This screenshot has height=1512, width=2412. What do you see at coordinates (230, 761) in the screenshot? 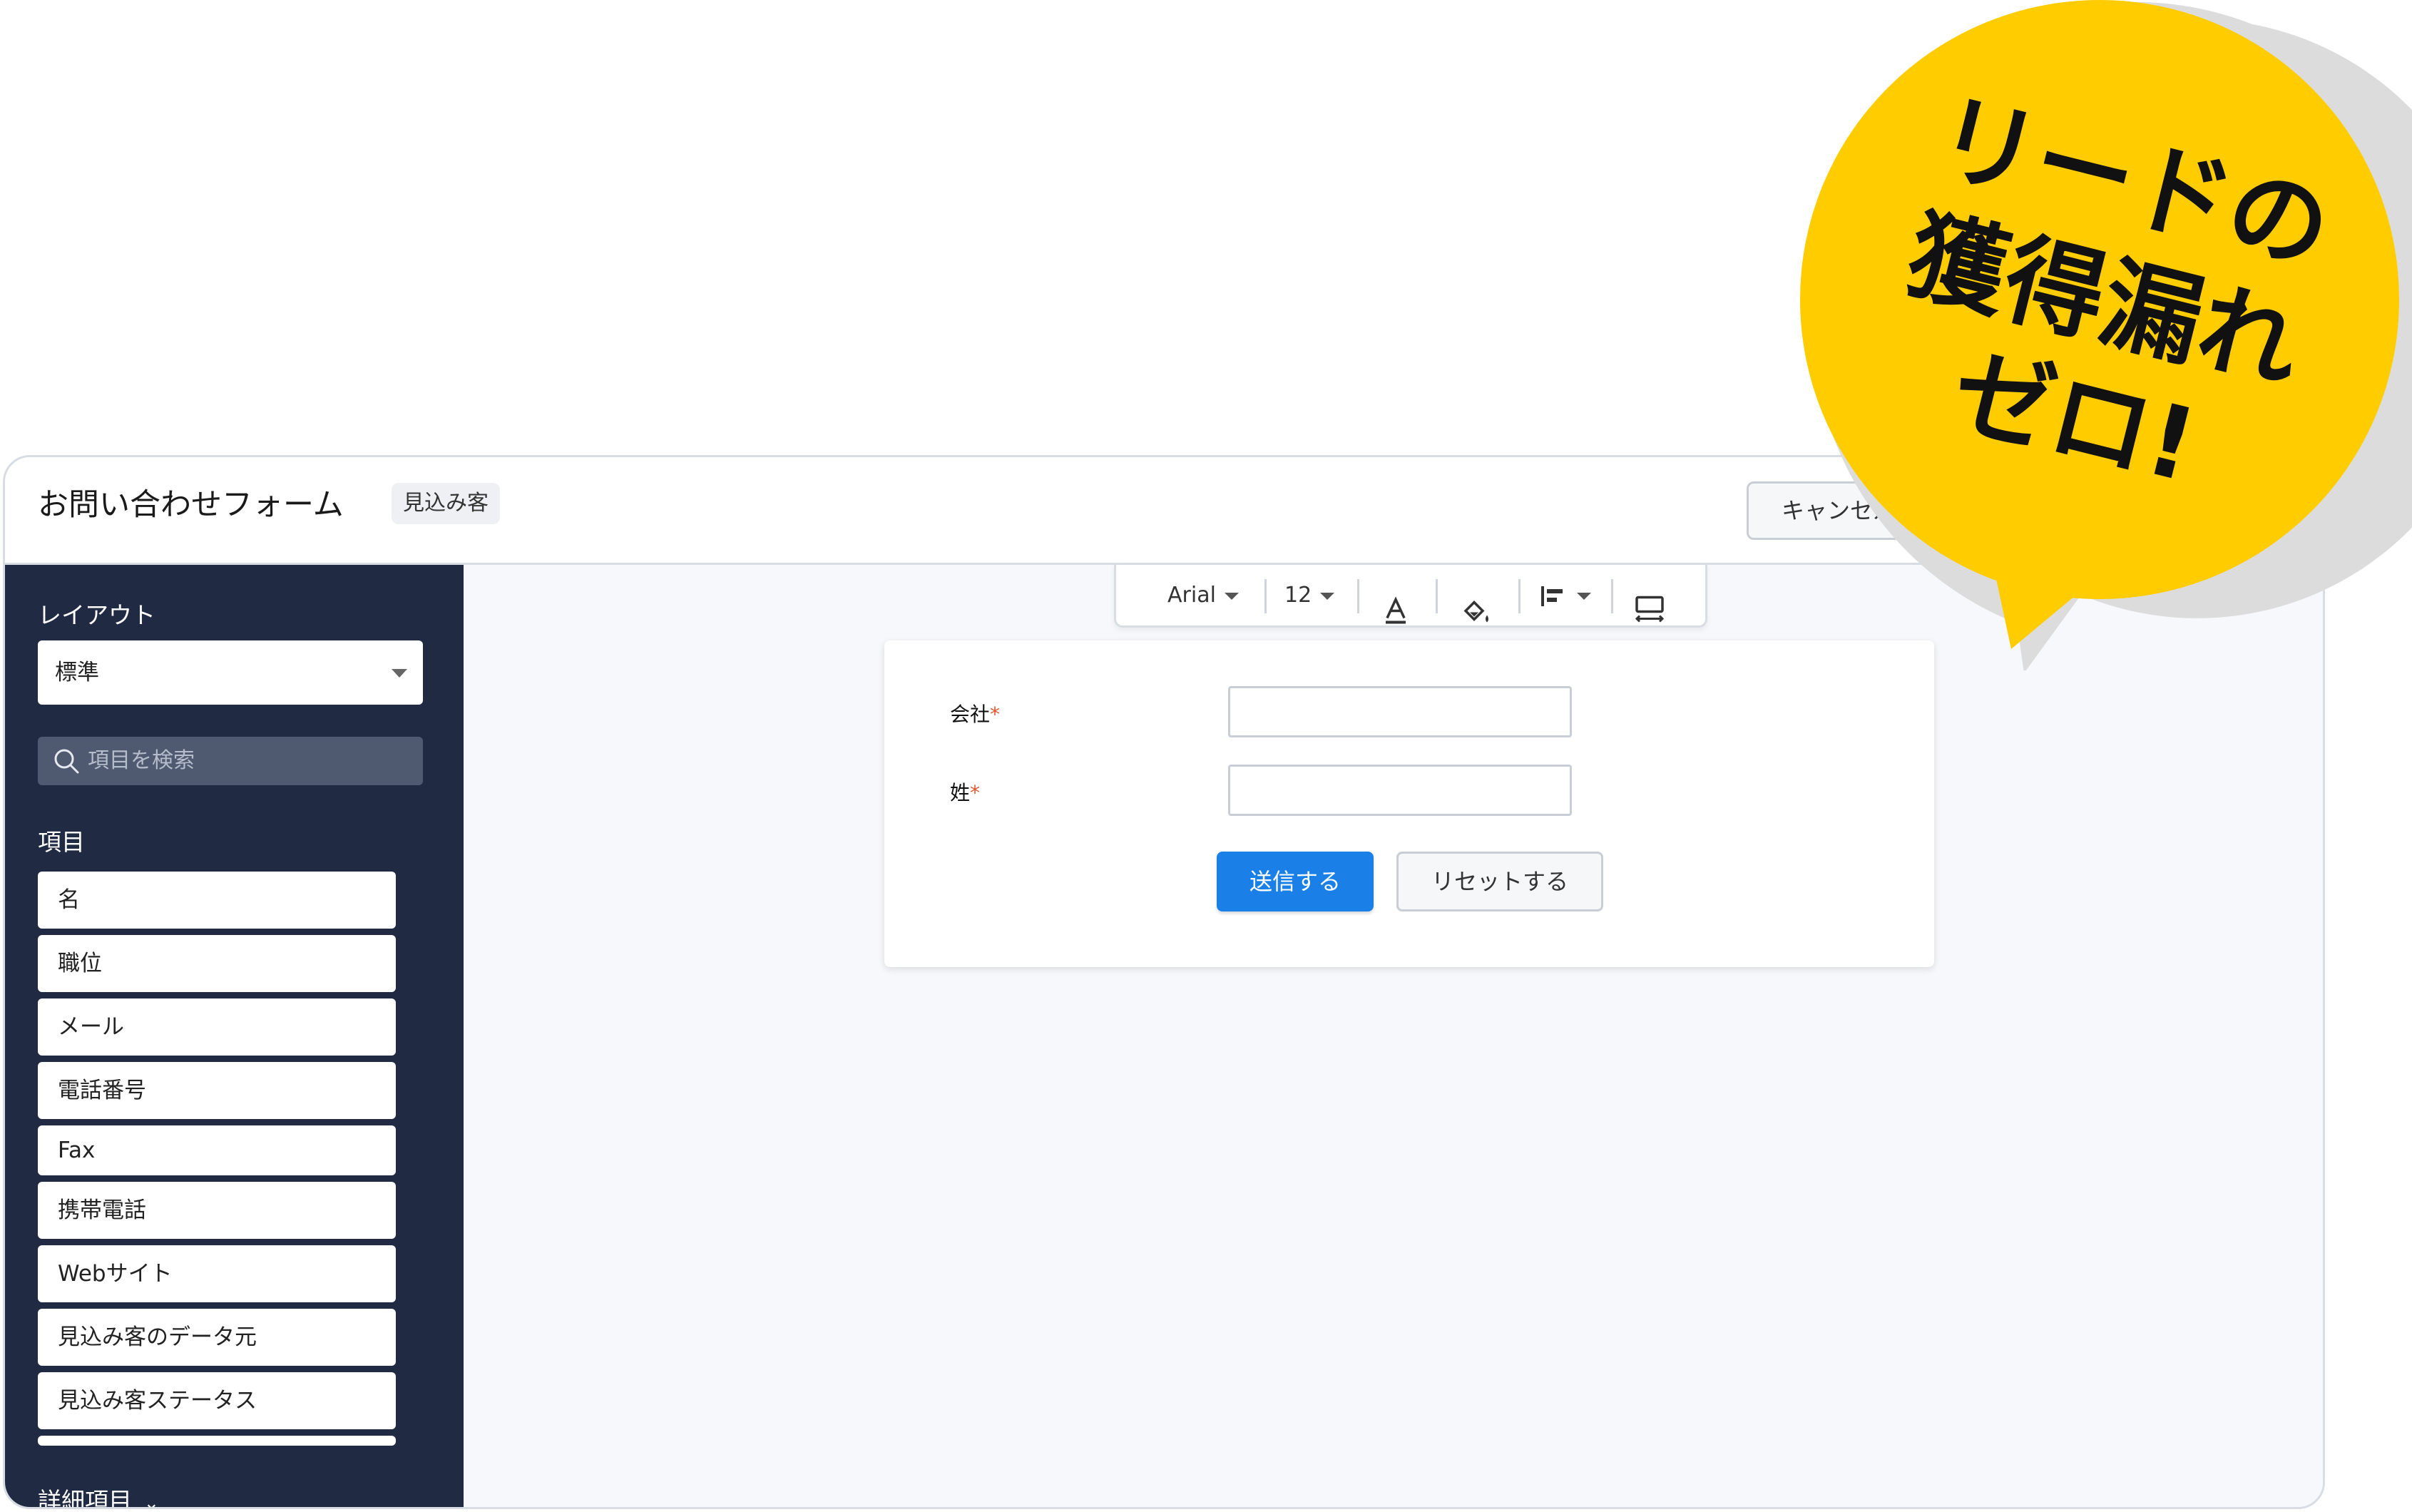
I see `field-search-input: 項目を検索` at bounding box center [230, 761].